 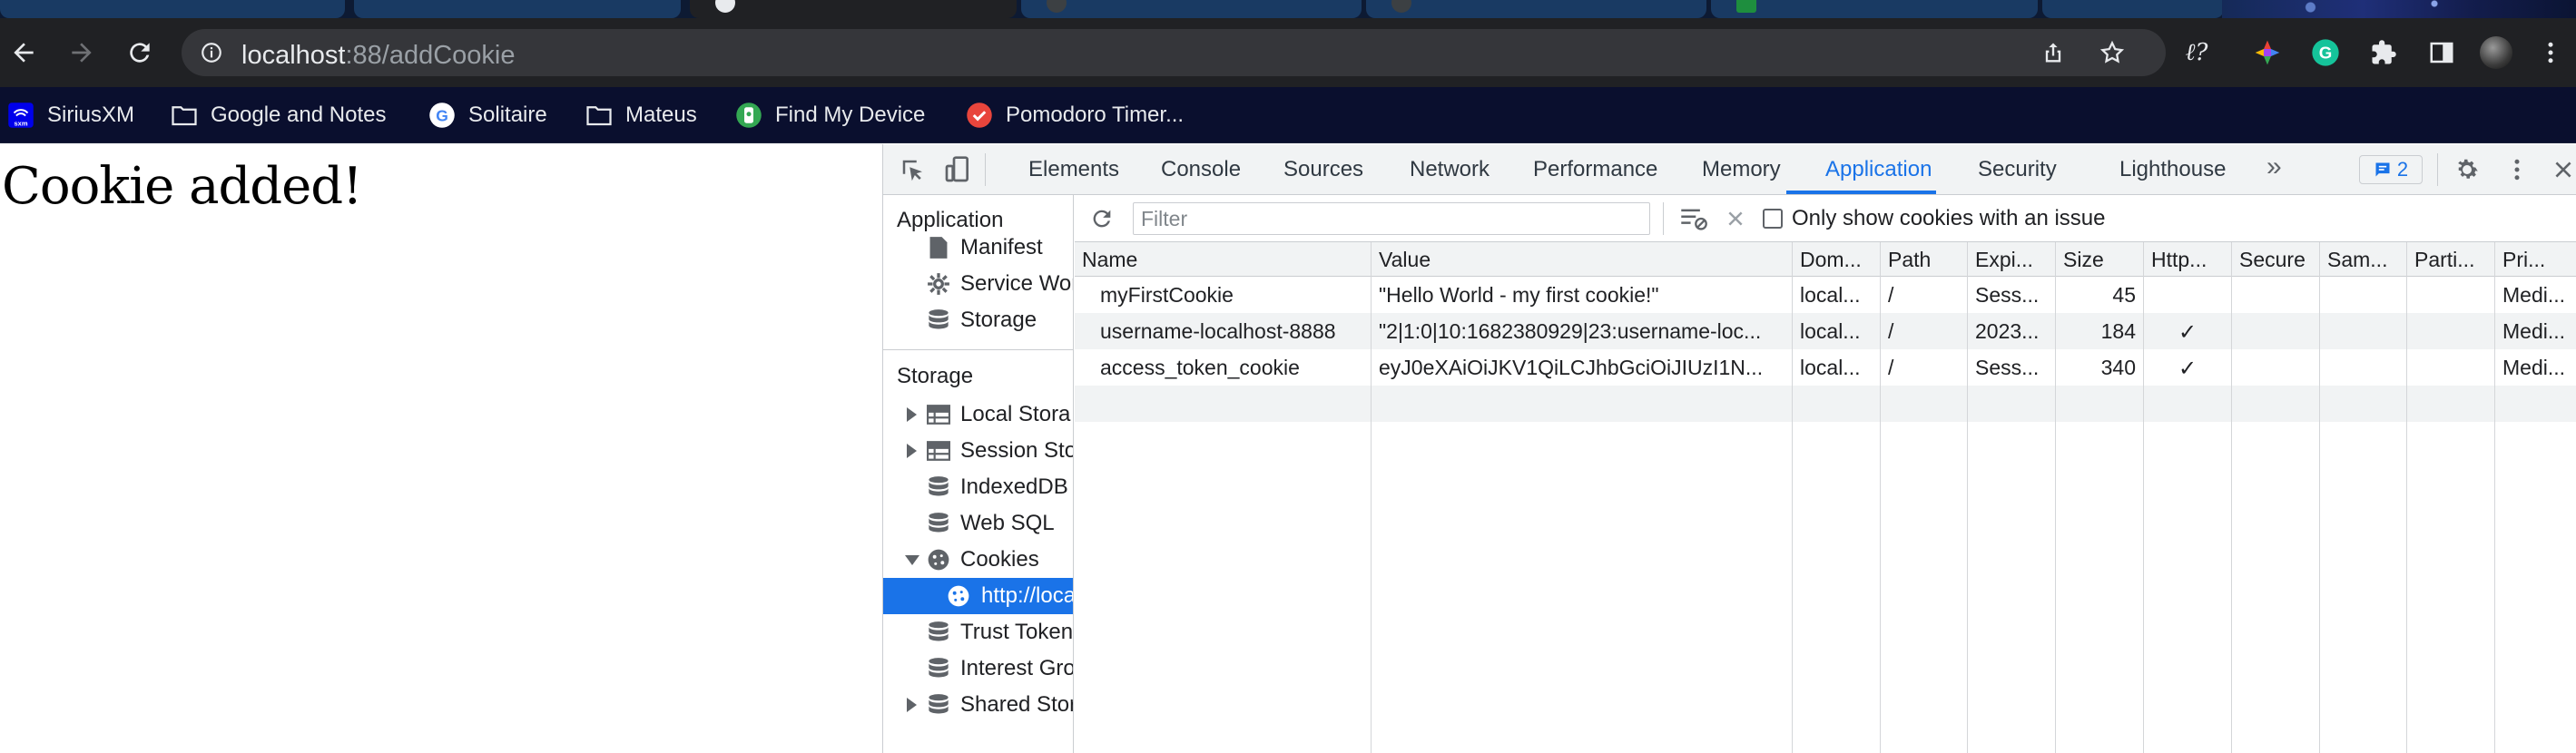 I want to click on column-header-size: Size, so click(x=2099, y=259).